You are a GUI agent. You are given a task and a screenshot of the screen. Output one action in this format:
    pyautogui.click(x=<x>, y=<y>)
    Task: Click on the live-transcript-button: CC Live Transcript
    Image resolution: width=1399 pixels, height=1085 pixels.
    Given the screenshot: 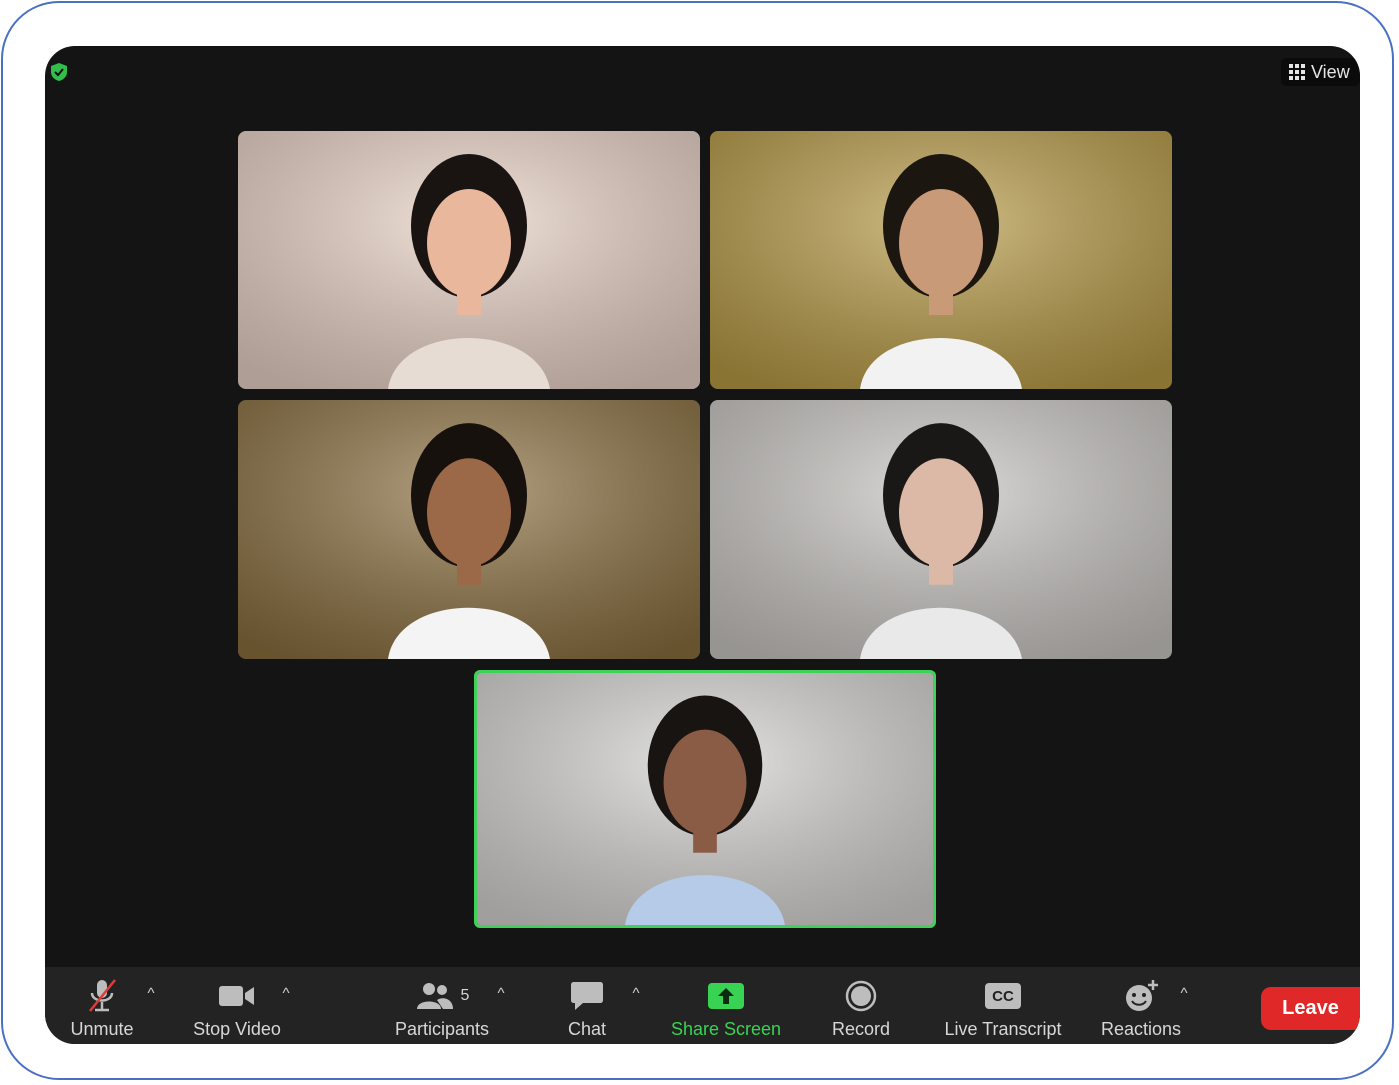 What is the action you would take?
    pyautogui.click(x=1003, y=1005)
    